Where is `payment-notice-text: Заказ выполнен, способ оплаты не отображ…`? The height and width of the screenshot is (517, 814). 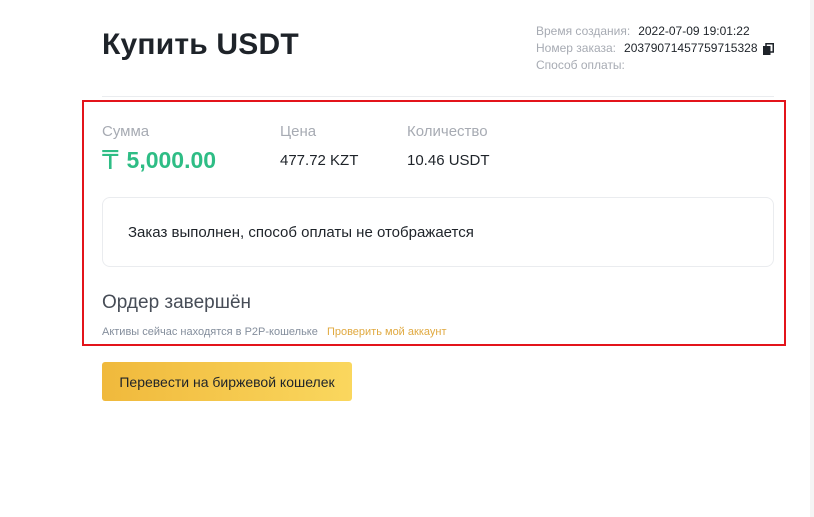 payment-notice-text: Заказ выполнен, способ оплаты не отображ… is located at coordinates (301, 232).